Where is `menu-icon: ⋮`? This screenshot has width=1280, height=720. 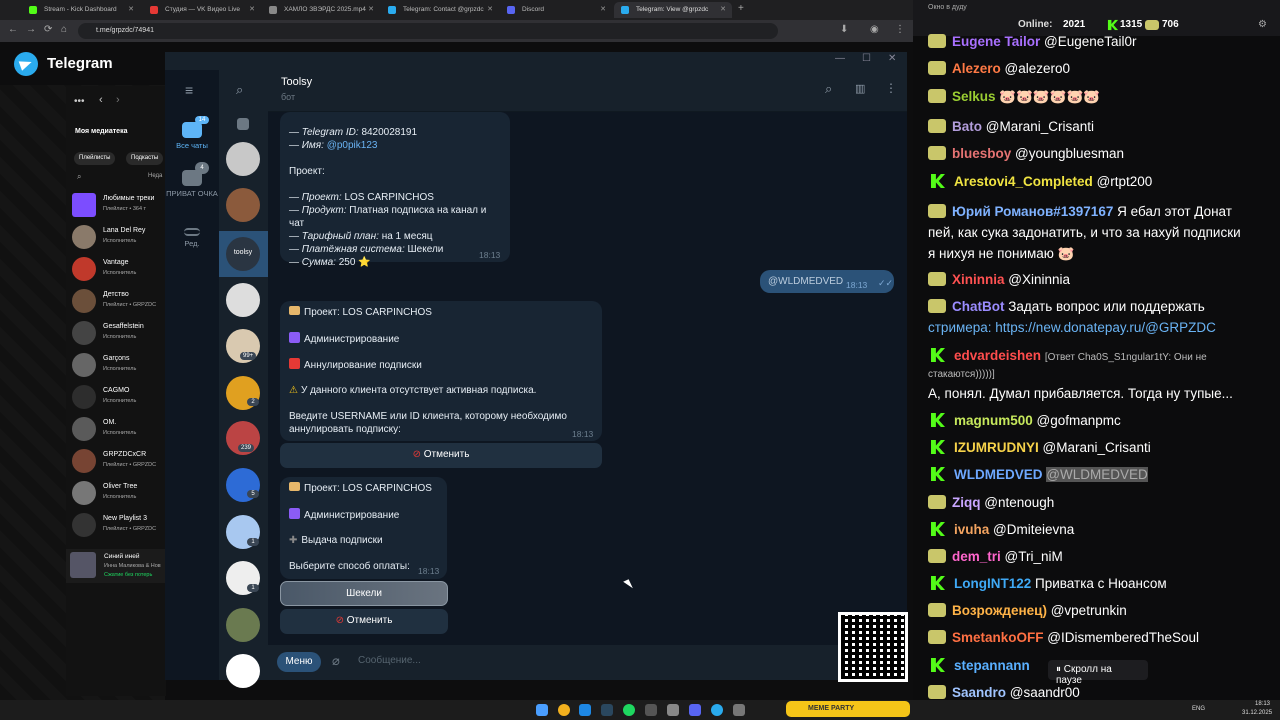
menu-icon: ⋮ is located at coordinates (900, 29).